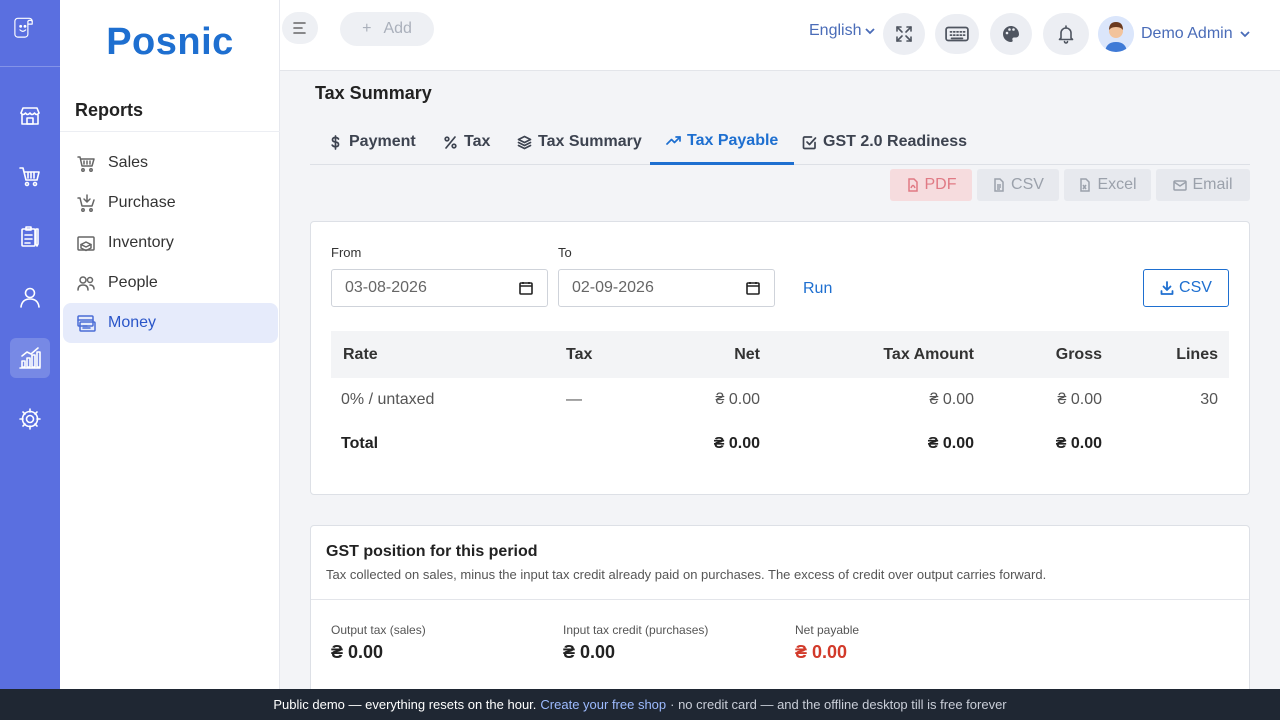 This screenshot has width=1280, height=720. I want to click on sidebar-divider, so click(170, 131).